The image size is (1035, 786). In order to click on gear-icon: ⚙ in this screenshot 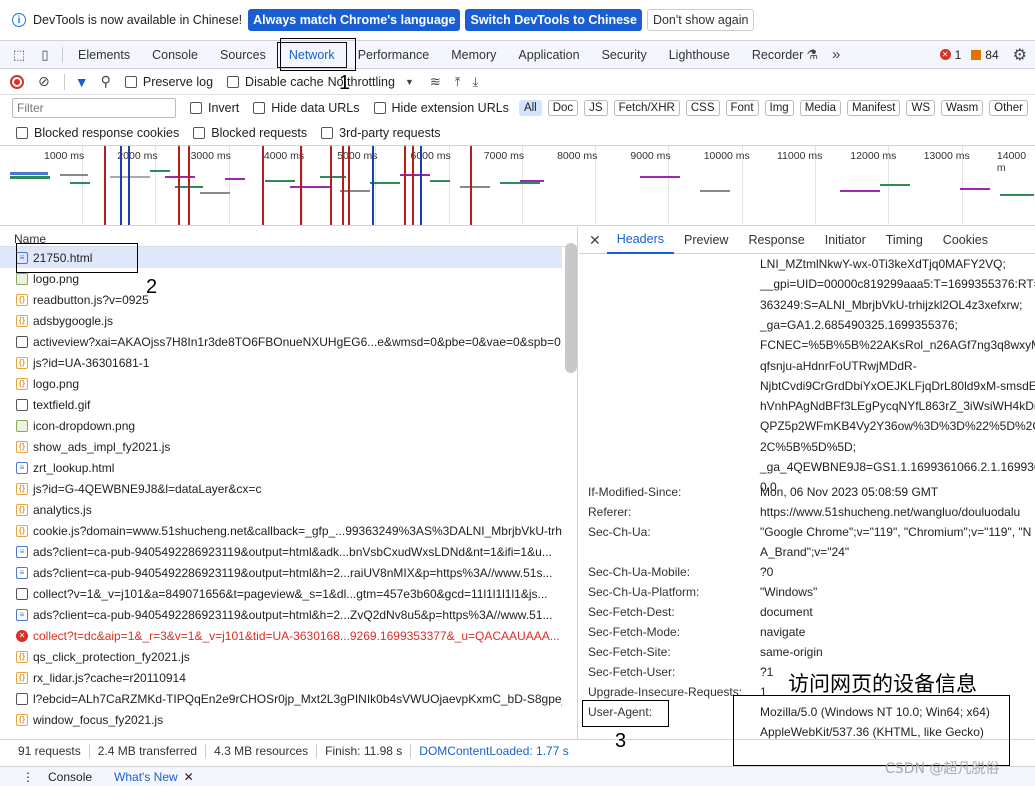, I will do `click(1020, 55)`.